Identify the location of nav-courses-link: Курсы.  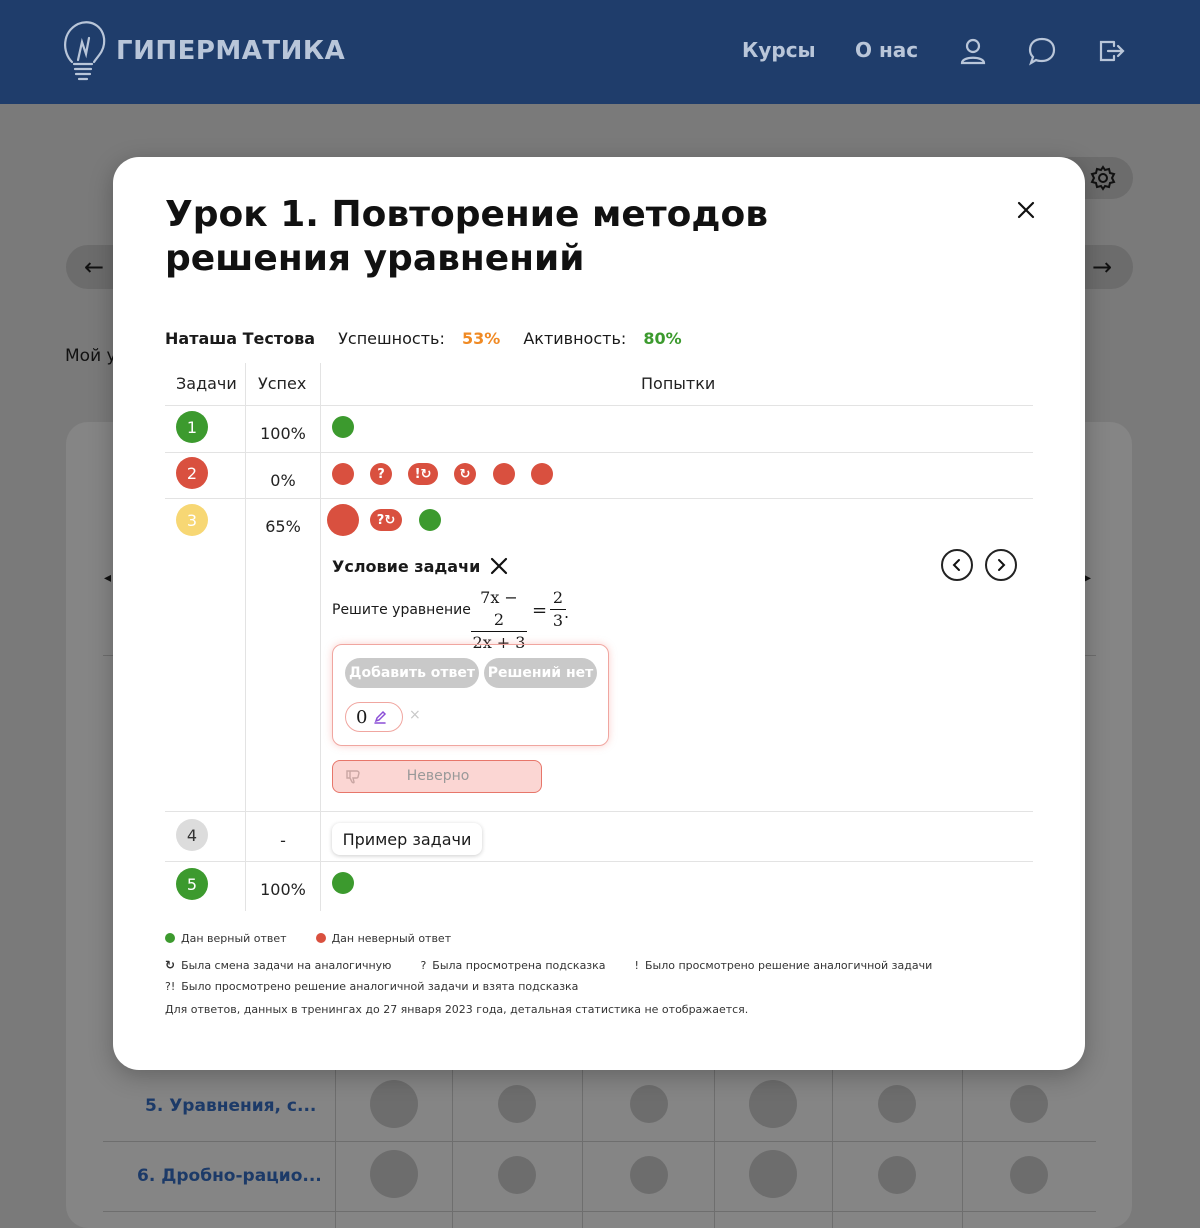
(779, 50).